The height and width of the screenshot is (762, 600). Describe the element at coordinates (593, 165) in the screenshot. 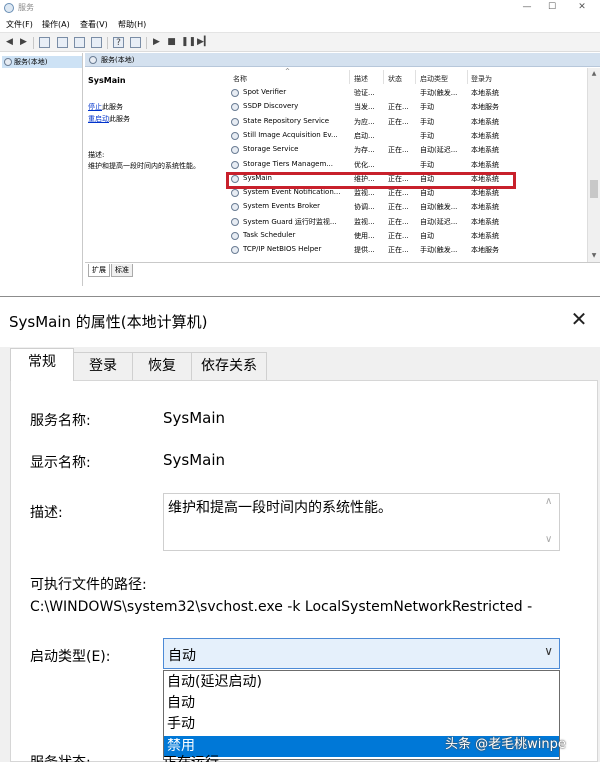

I see `list-scrollbar: ▲ ▼` at that location.